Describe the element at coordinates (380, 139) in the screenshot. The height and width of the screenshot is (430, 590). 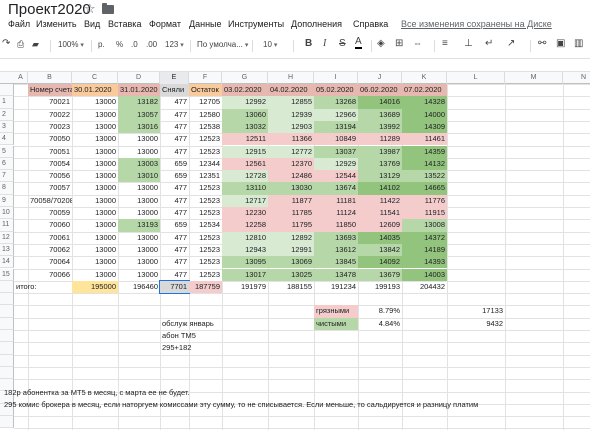
I see `data-cell: 11289` at that location.